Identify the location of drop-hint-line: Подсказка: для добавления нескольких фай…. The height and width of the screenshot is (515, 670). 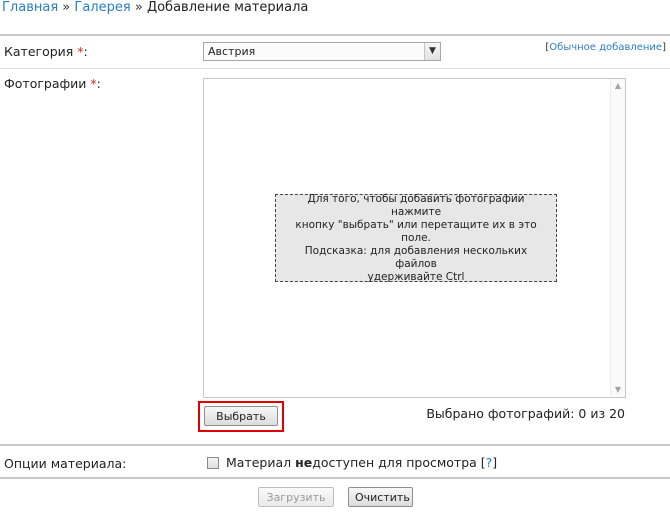
(416, 257).